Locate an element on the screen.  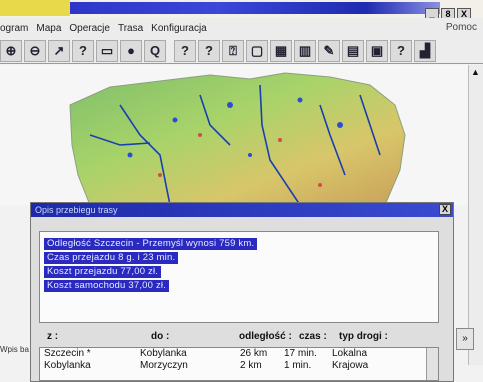
image-icon: ▣ is located at coordinates (377, 50).